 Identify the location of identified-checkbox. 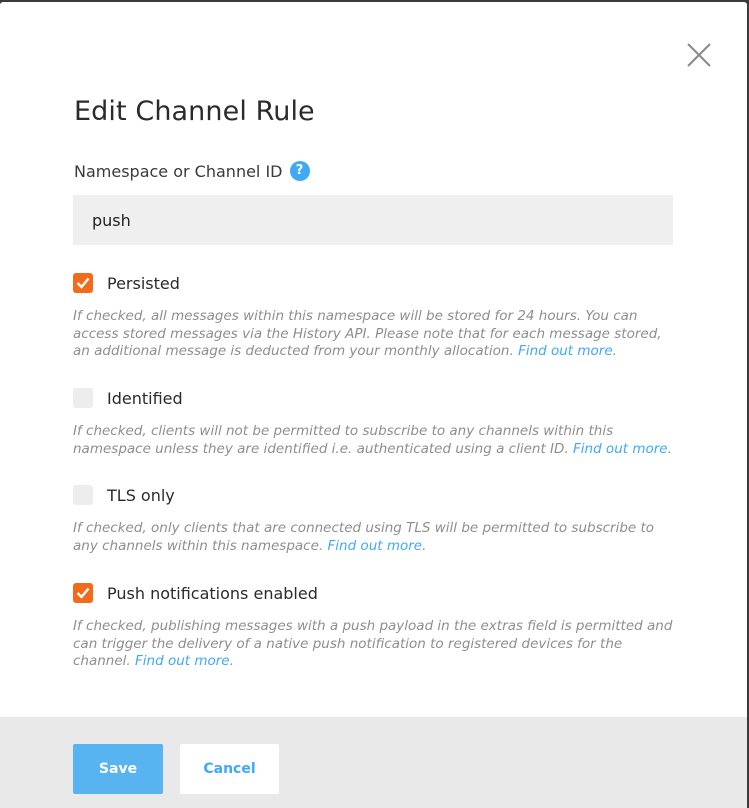
(83, 398).